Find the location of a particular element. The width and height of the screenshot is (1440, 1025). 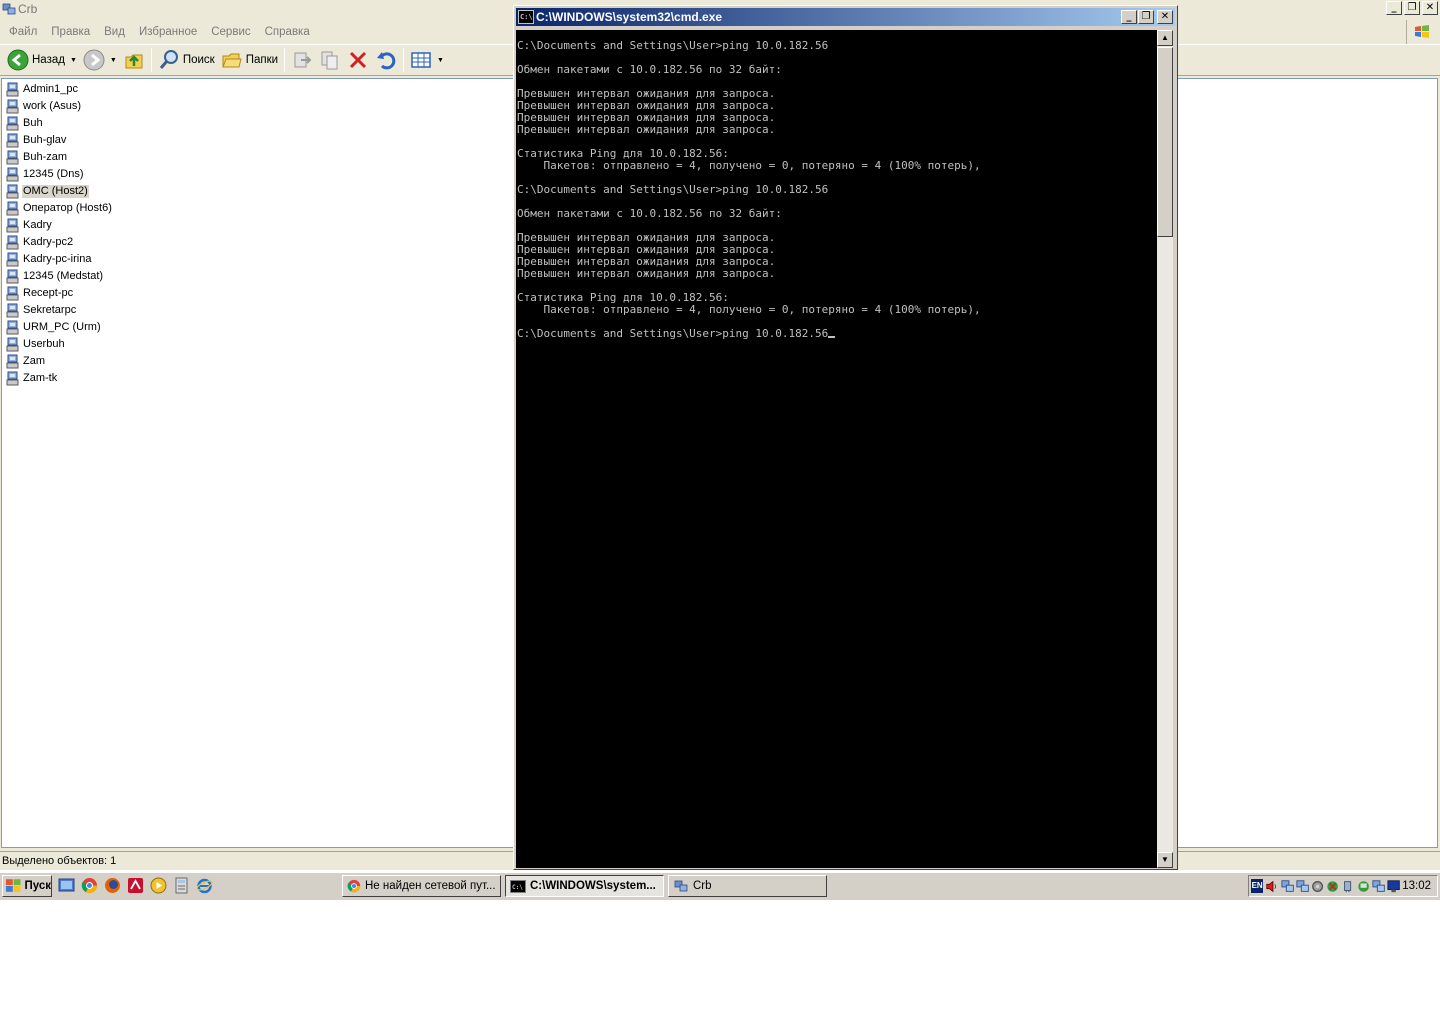

list-item: Admin1_pc is located at coordinates (59, 89).